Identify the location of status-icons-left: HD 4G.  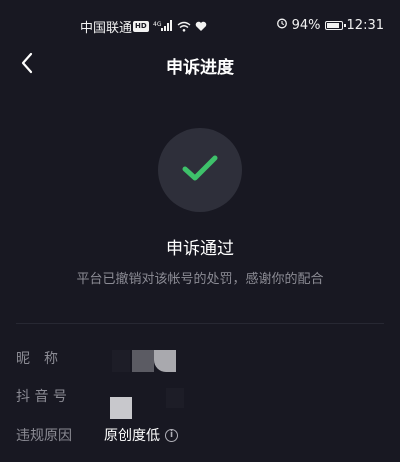
(170, 26).